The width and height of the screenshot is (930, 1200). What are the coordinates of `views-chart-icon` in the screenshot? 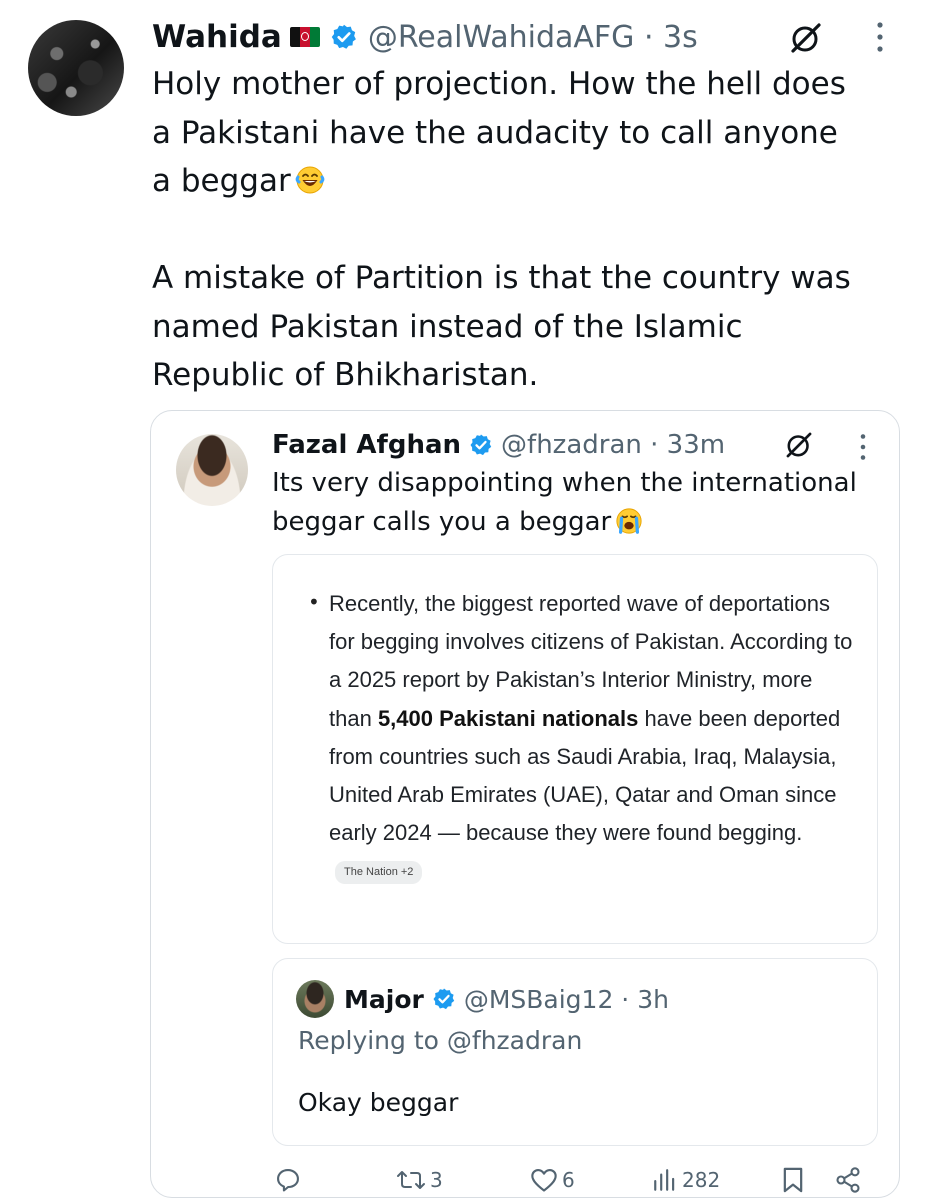 It's located at (665, 1180).